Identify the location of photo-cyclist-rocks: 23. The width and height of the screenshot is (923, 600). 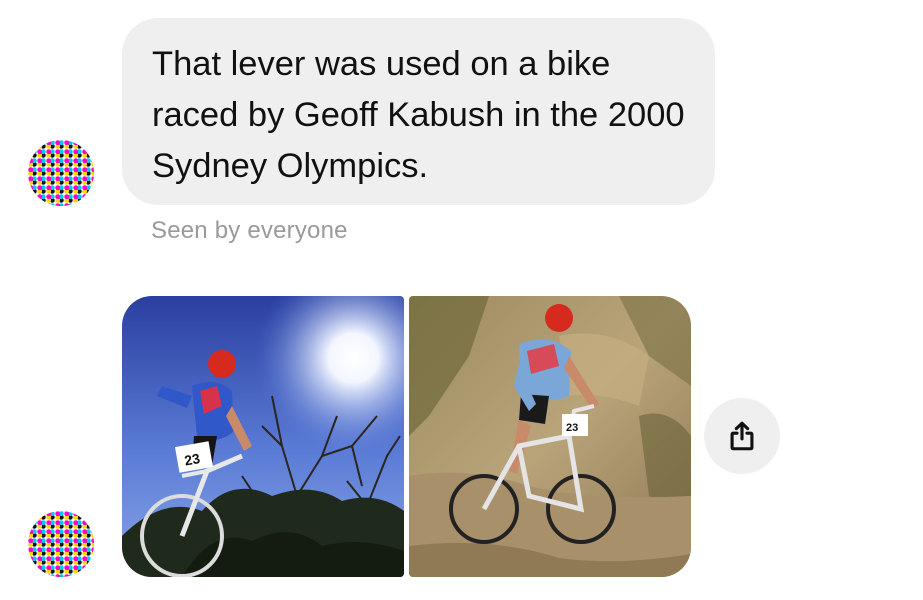
(550, 436).